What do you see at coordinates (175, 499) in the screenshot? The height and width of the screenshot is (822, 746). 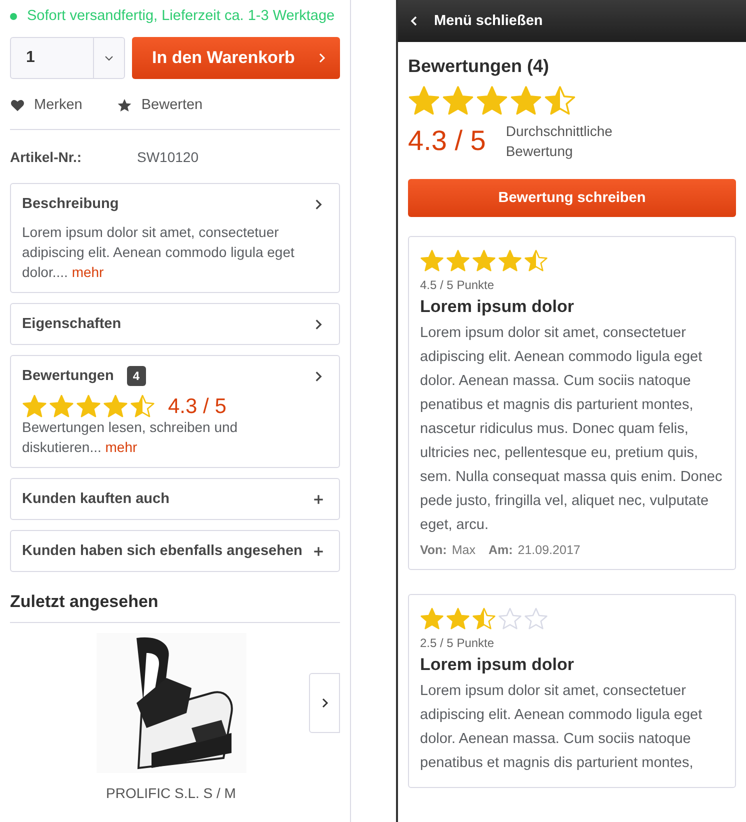 I see `accordion-header: Kunden kauften auch` at bounding box center [175, 499].